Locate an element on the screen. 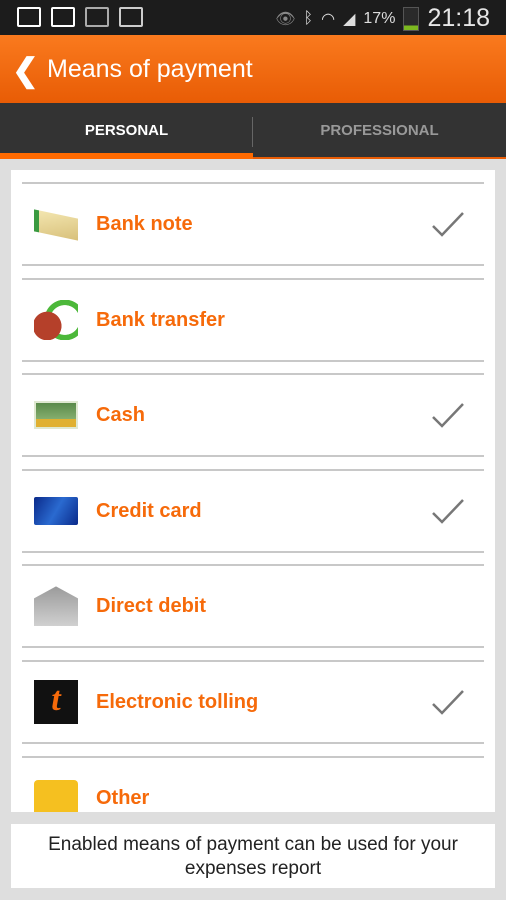 The width and height of the screenshot is (506, 900). tab-professional: PROFESSIONAL is located at coordinates (379, 131).